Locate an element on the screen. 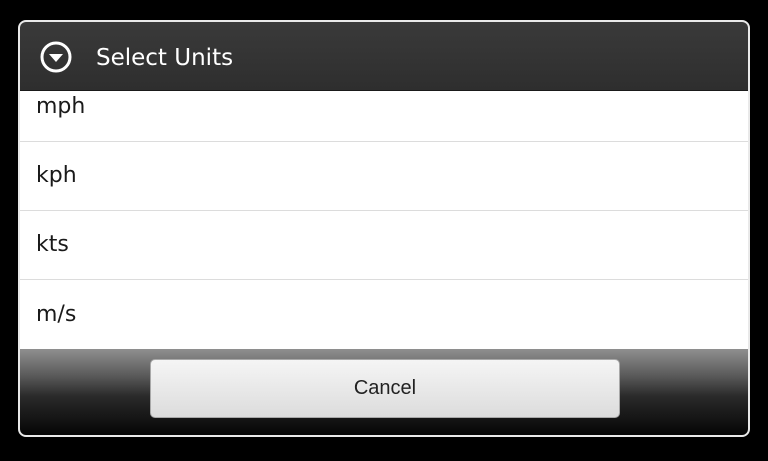  list-item-label: kph is located at coordinates (56, 175).